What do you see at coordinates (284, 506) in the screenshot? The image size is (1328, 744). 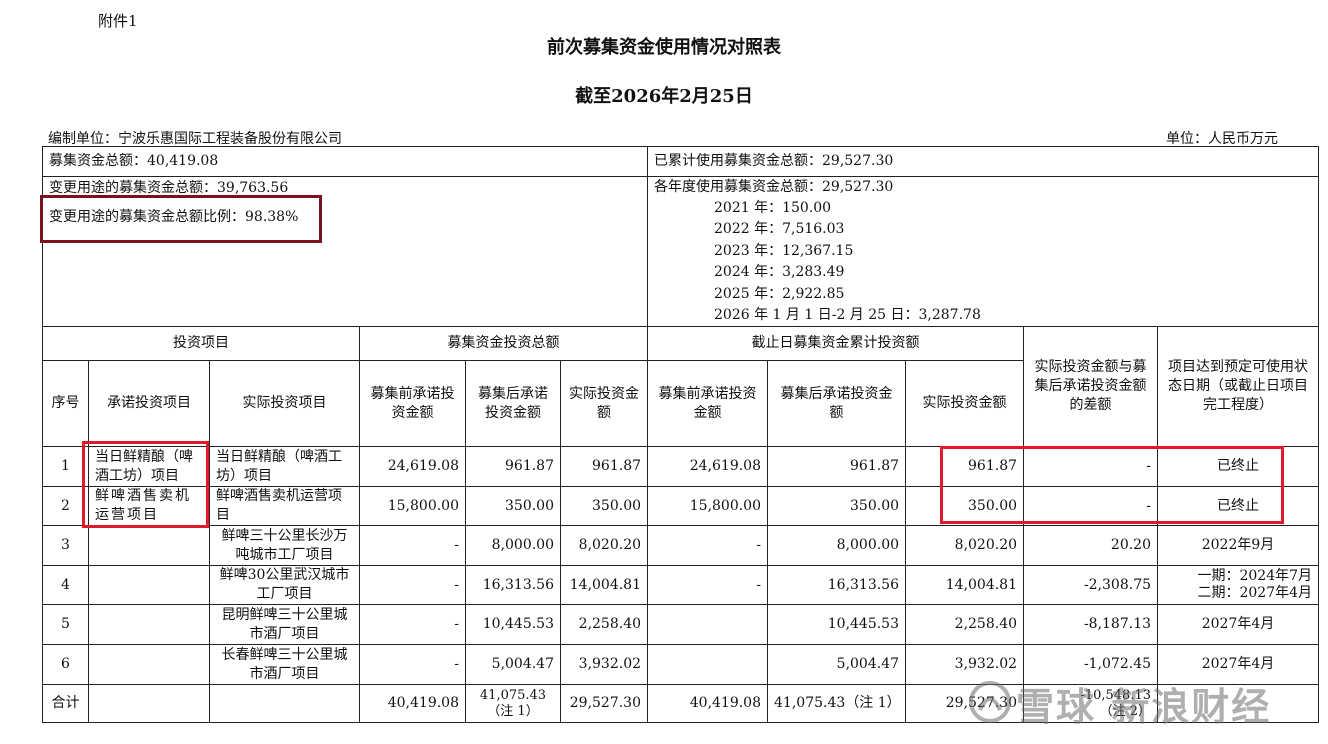 I see `row-actual-project: 鲜啤酒售卖机运营项目` at bounding box center [284, 506].